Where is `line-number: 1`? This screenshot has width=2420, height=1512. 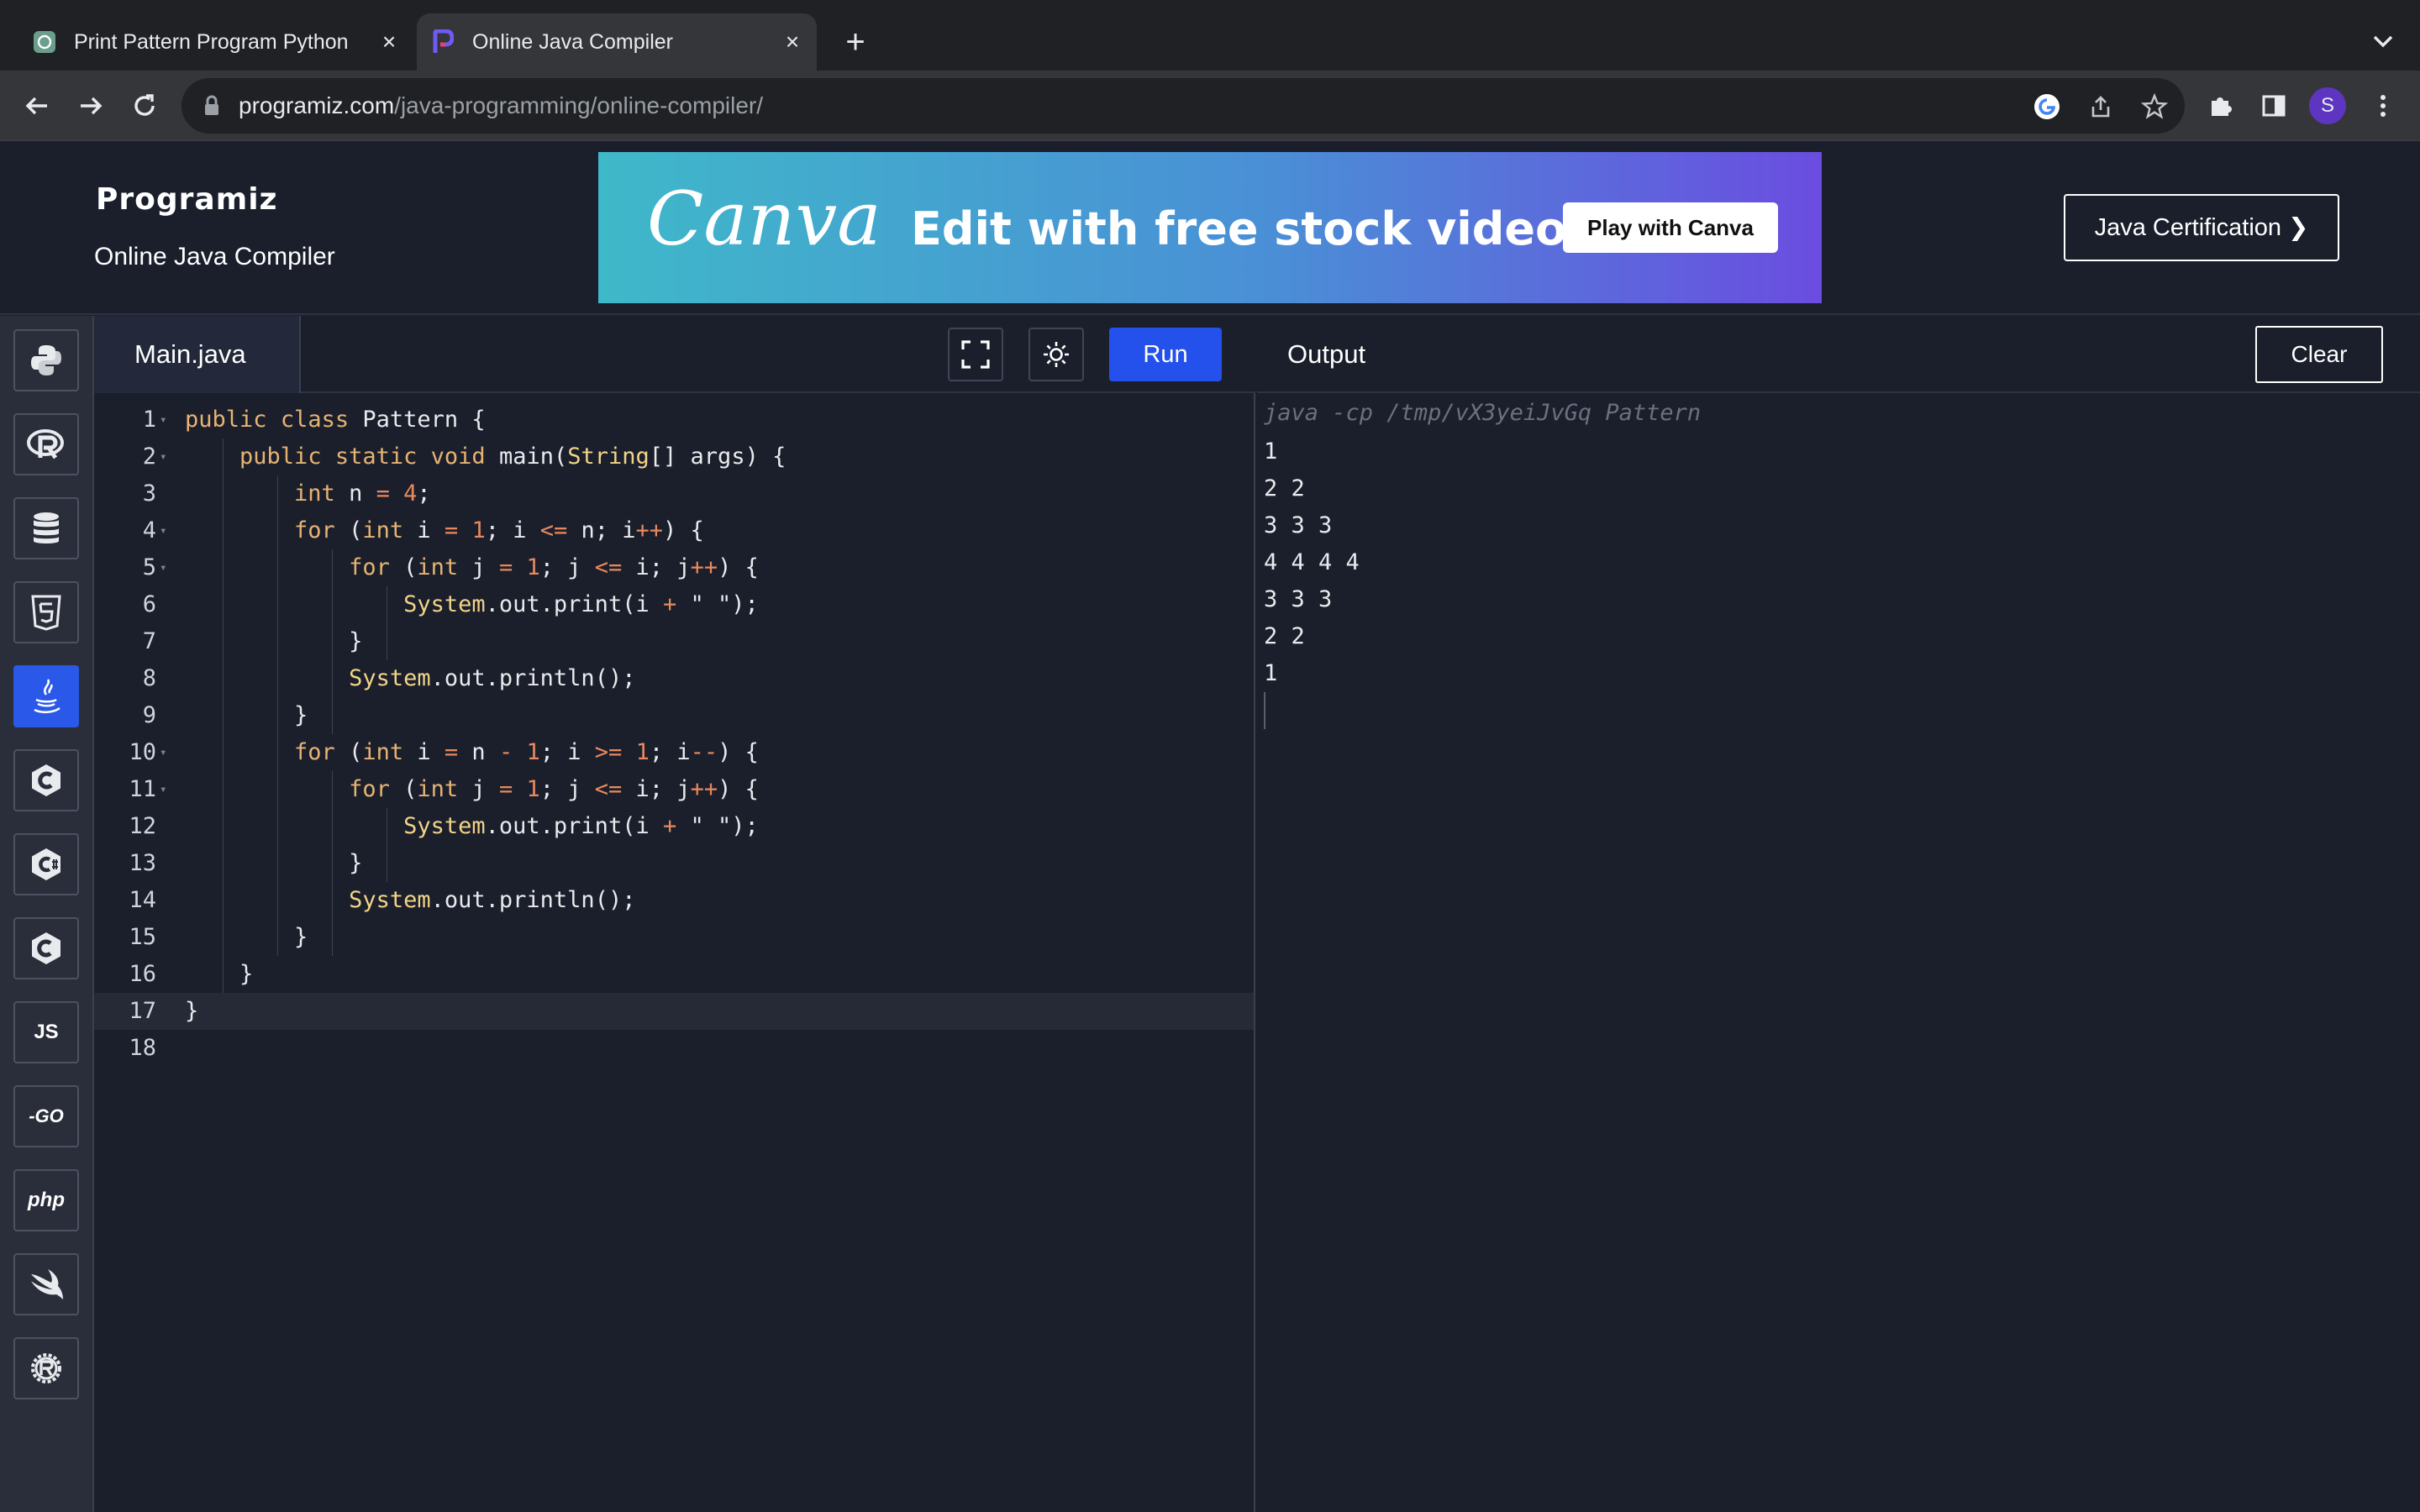 line-number: 1 is located at coordinates (149, 420).